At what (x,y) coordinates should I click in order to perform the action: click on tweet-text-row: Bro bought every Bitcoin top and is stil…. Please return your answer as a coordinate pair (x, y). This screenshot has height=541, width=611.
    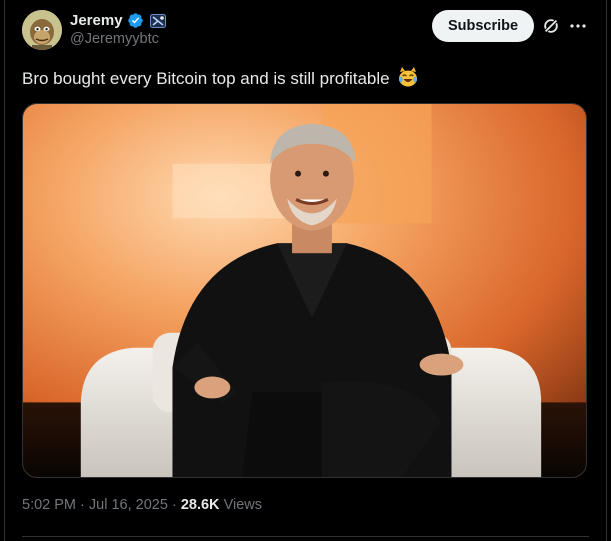
    Looking at the image, I should click on (220, 78).